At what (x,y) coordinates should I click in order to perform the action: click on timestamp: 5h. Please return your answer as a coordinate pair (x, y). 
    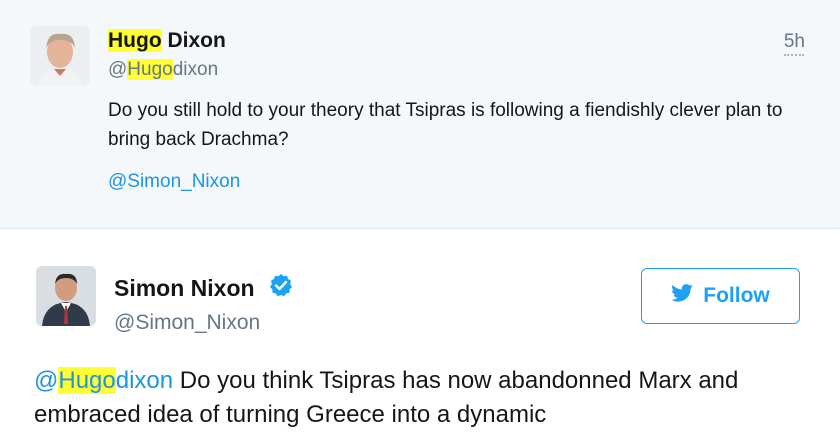
    Looking at the image, I should click on (794, 42).